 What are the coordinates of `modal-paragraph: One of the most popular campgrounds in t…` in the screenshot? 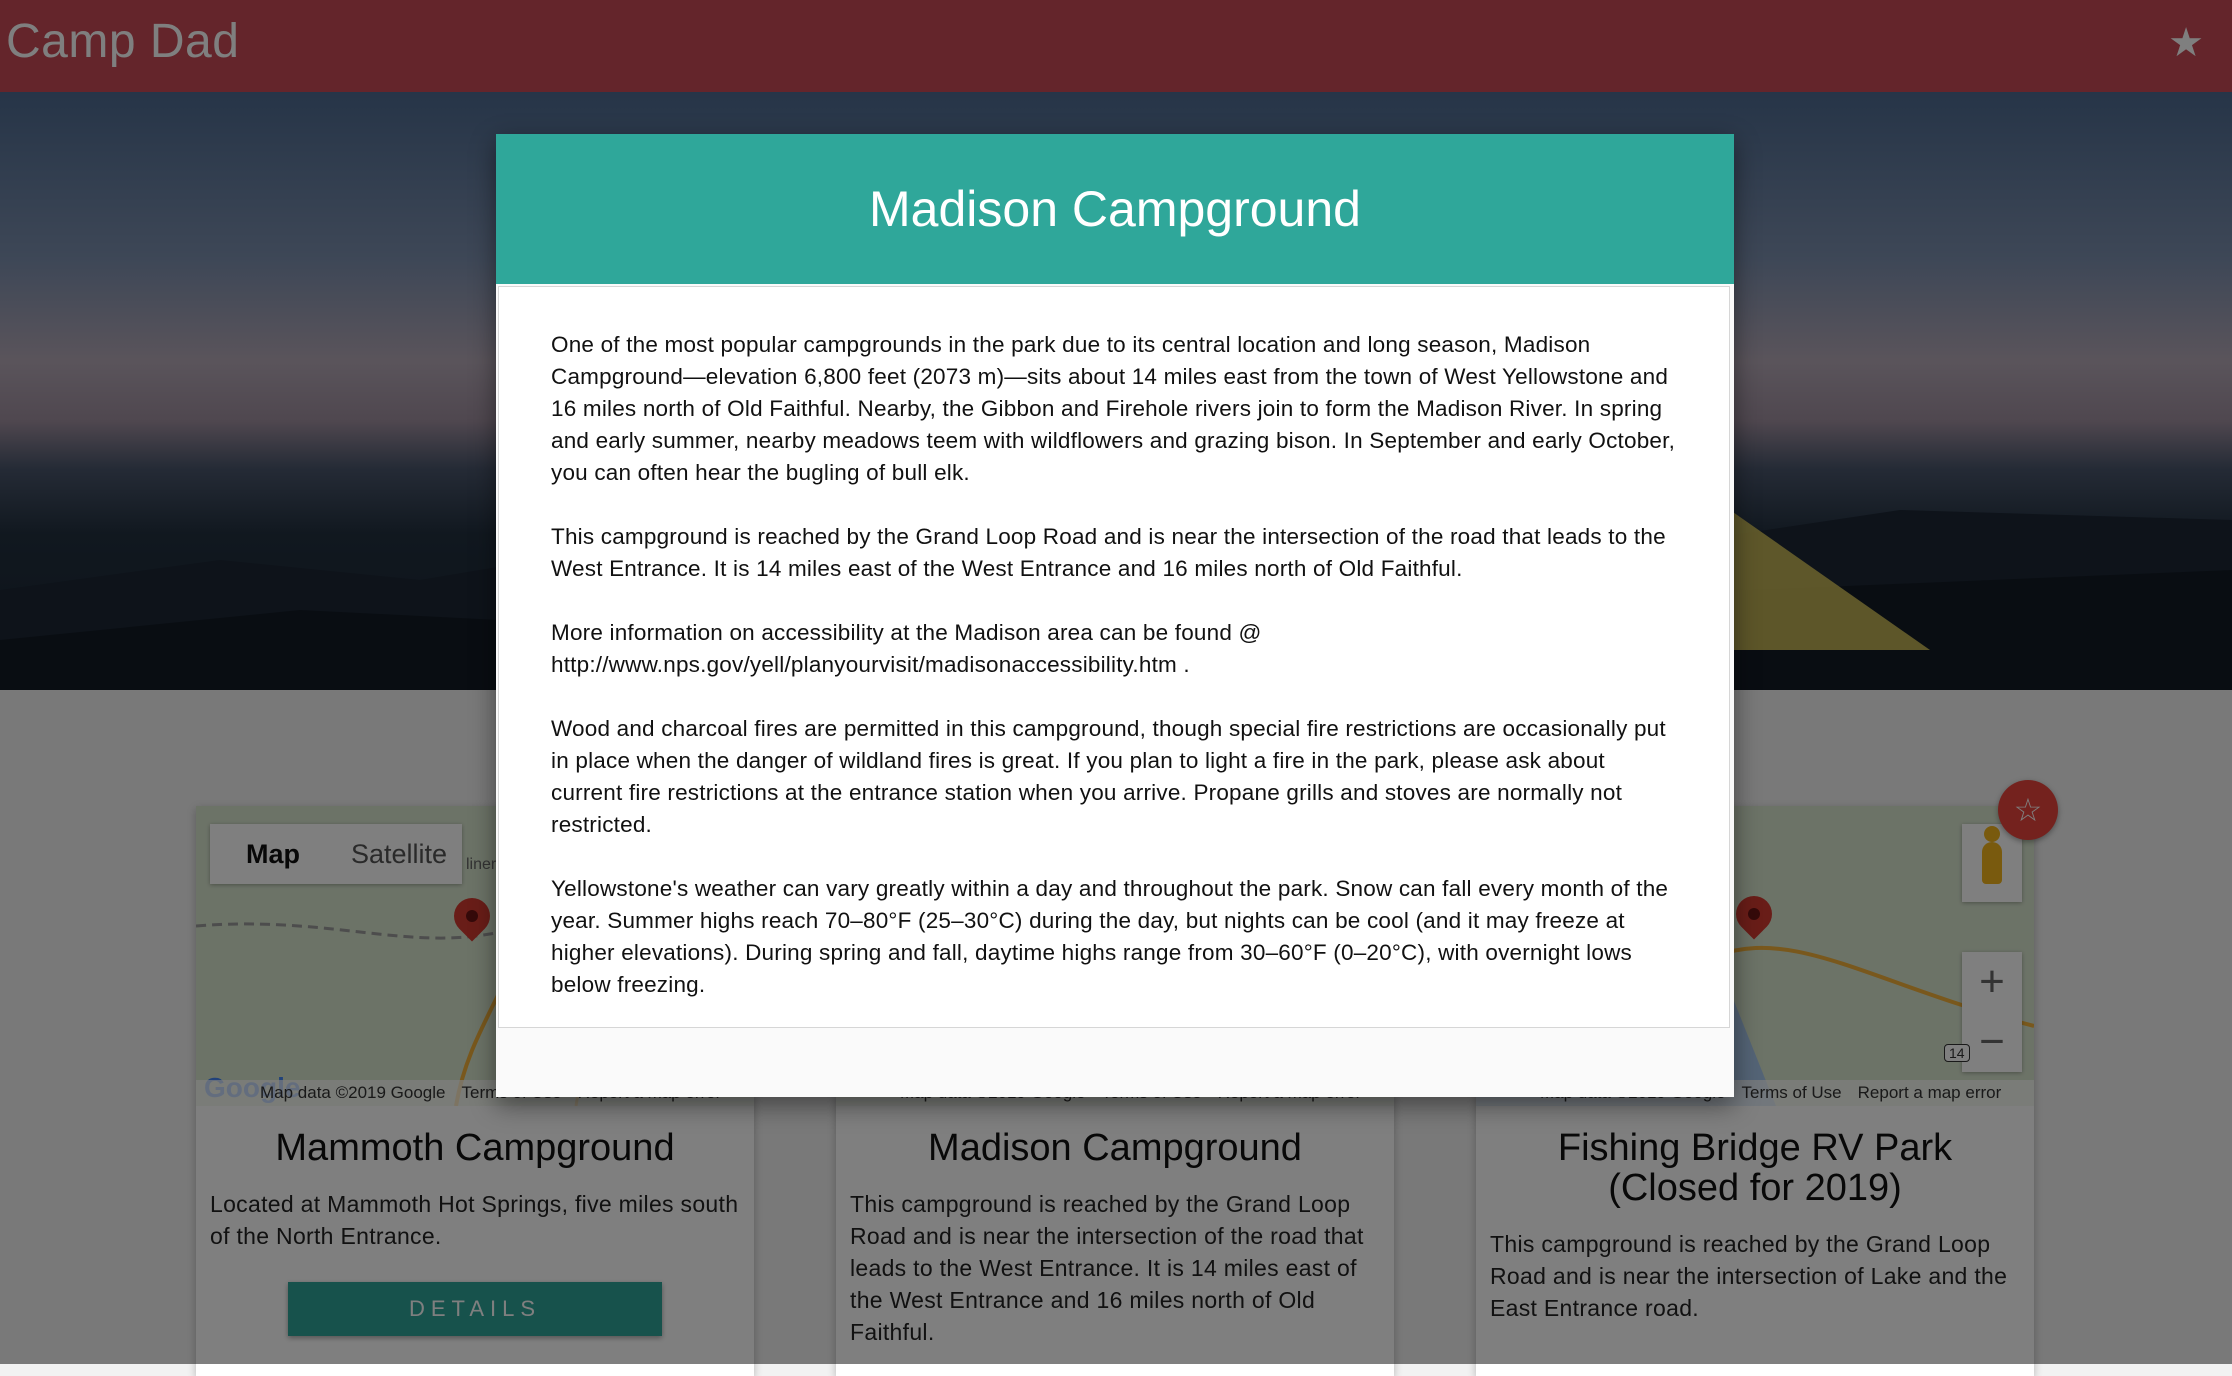 It's located at (1113, 408).